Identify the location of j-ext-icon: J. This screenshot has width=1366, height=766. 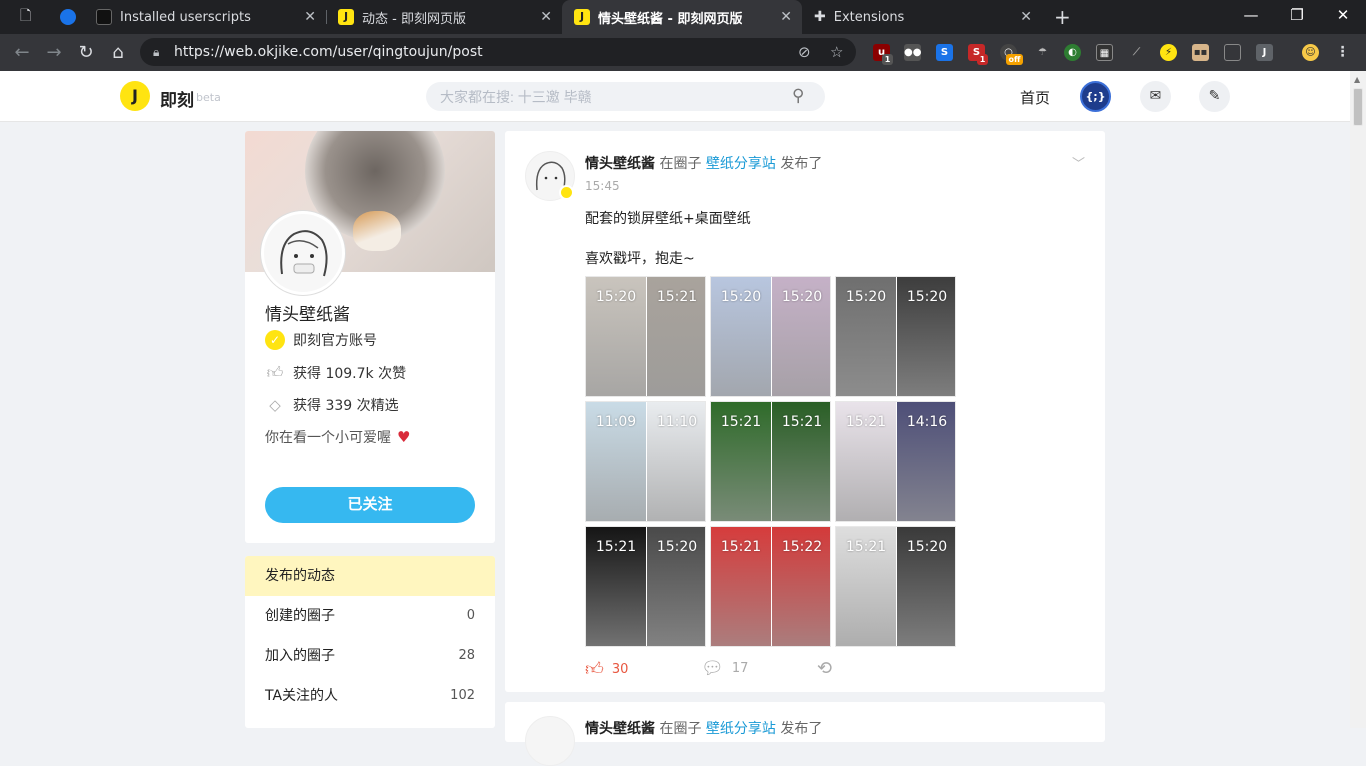
(1264, 52).